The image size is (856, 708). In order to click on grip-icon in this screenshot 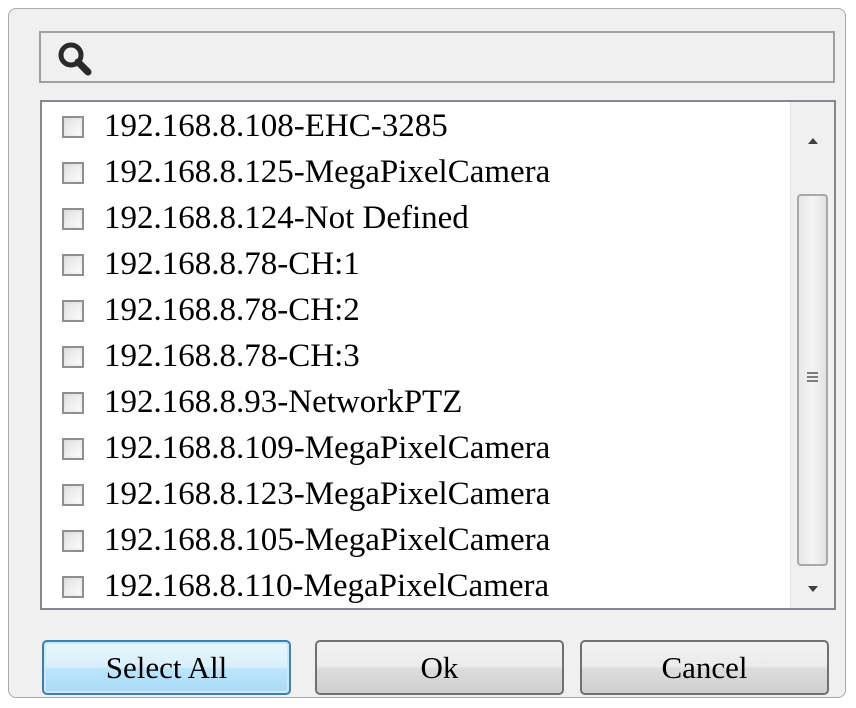, I will do `click(812, 376)`.